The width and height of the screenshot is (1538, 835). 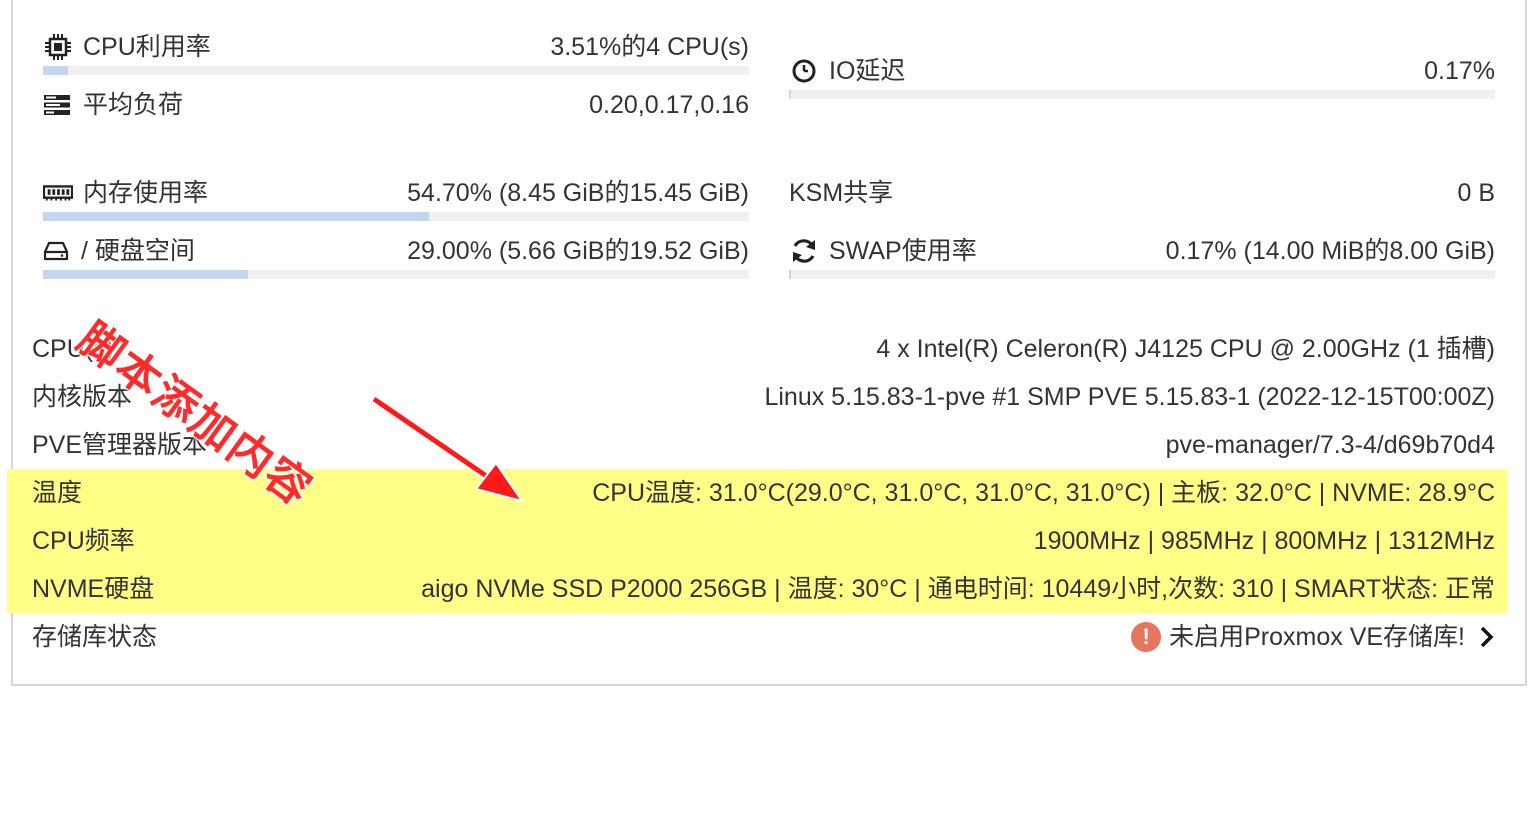 I want to click on load-average-label: 平均负荷, so click(x=133, y=105).